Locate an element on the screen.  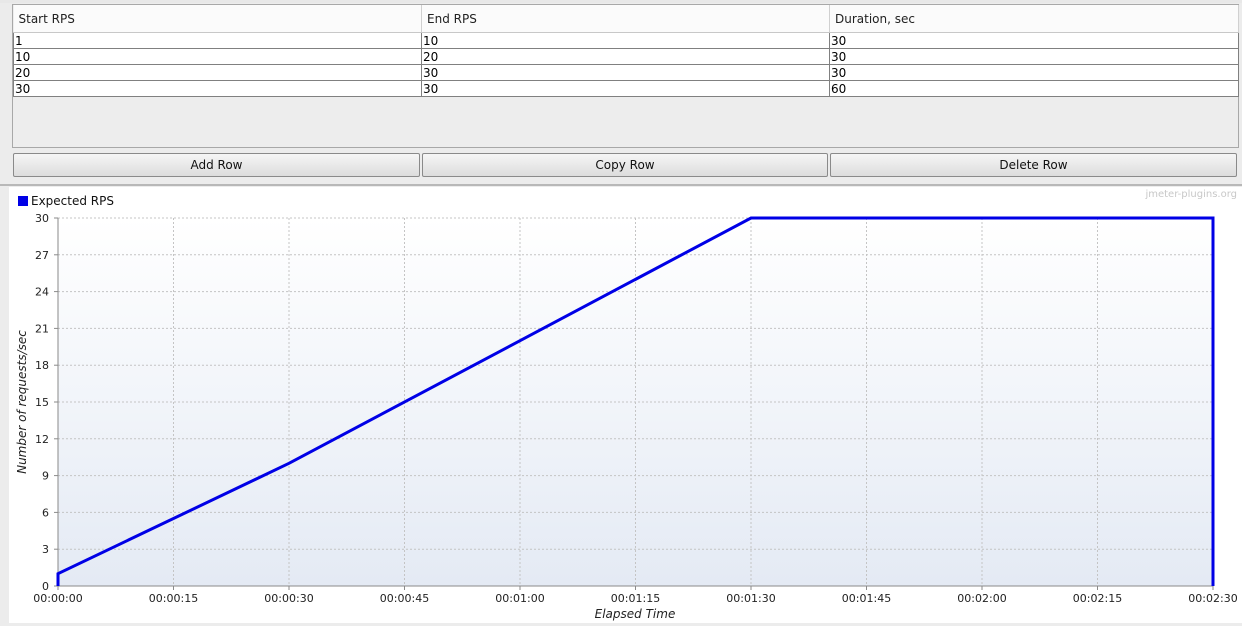
delete-row-button: Delete Row is located at coordinates (1033, 165).